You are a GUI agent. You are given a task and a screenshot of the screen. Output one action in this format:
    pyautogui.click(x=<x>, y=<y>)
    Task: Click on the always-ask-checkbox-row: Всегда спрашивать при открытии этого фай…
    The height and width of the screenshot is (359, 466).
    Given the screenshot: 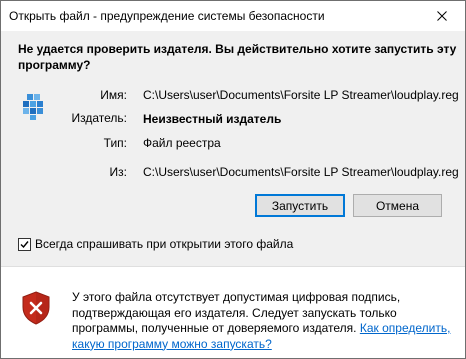 What is the action you would take?
    pyautogui.click(x=155, y=244)
    